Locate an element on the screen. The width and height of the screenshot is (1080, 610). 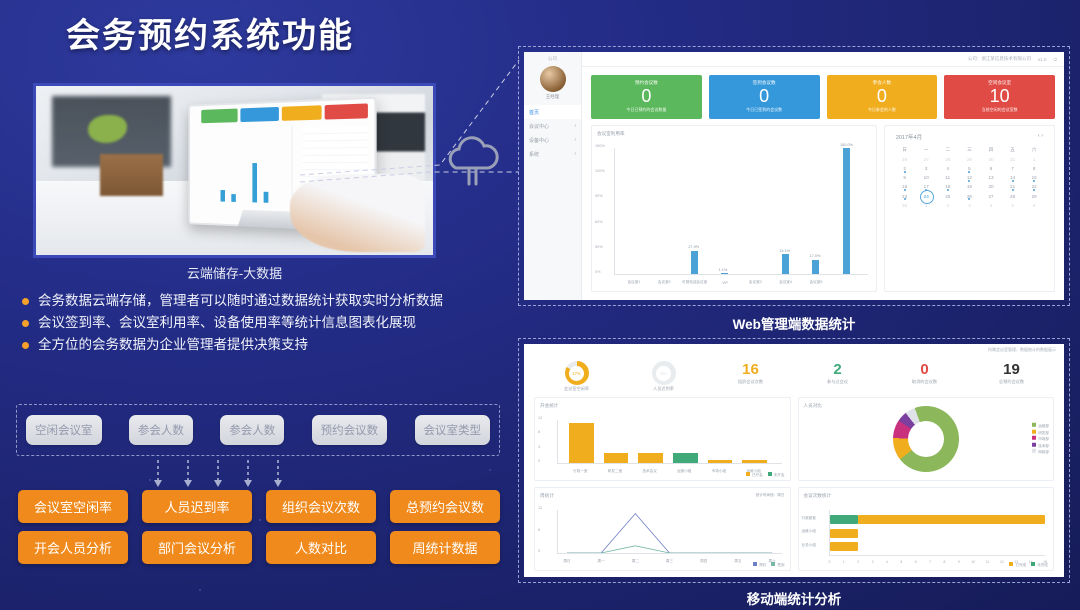
web-panel-caption: Web管理端数据统计 is located at coordinates (794, 324).